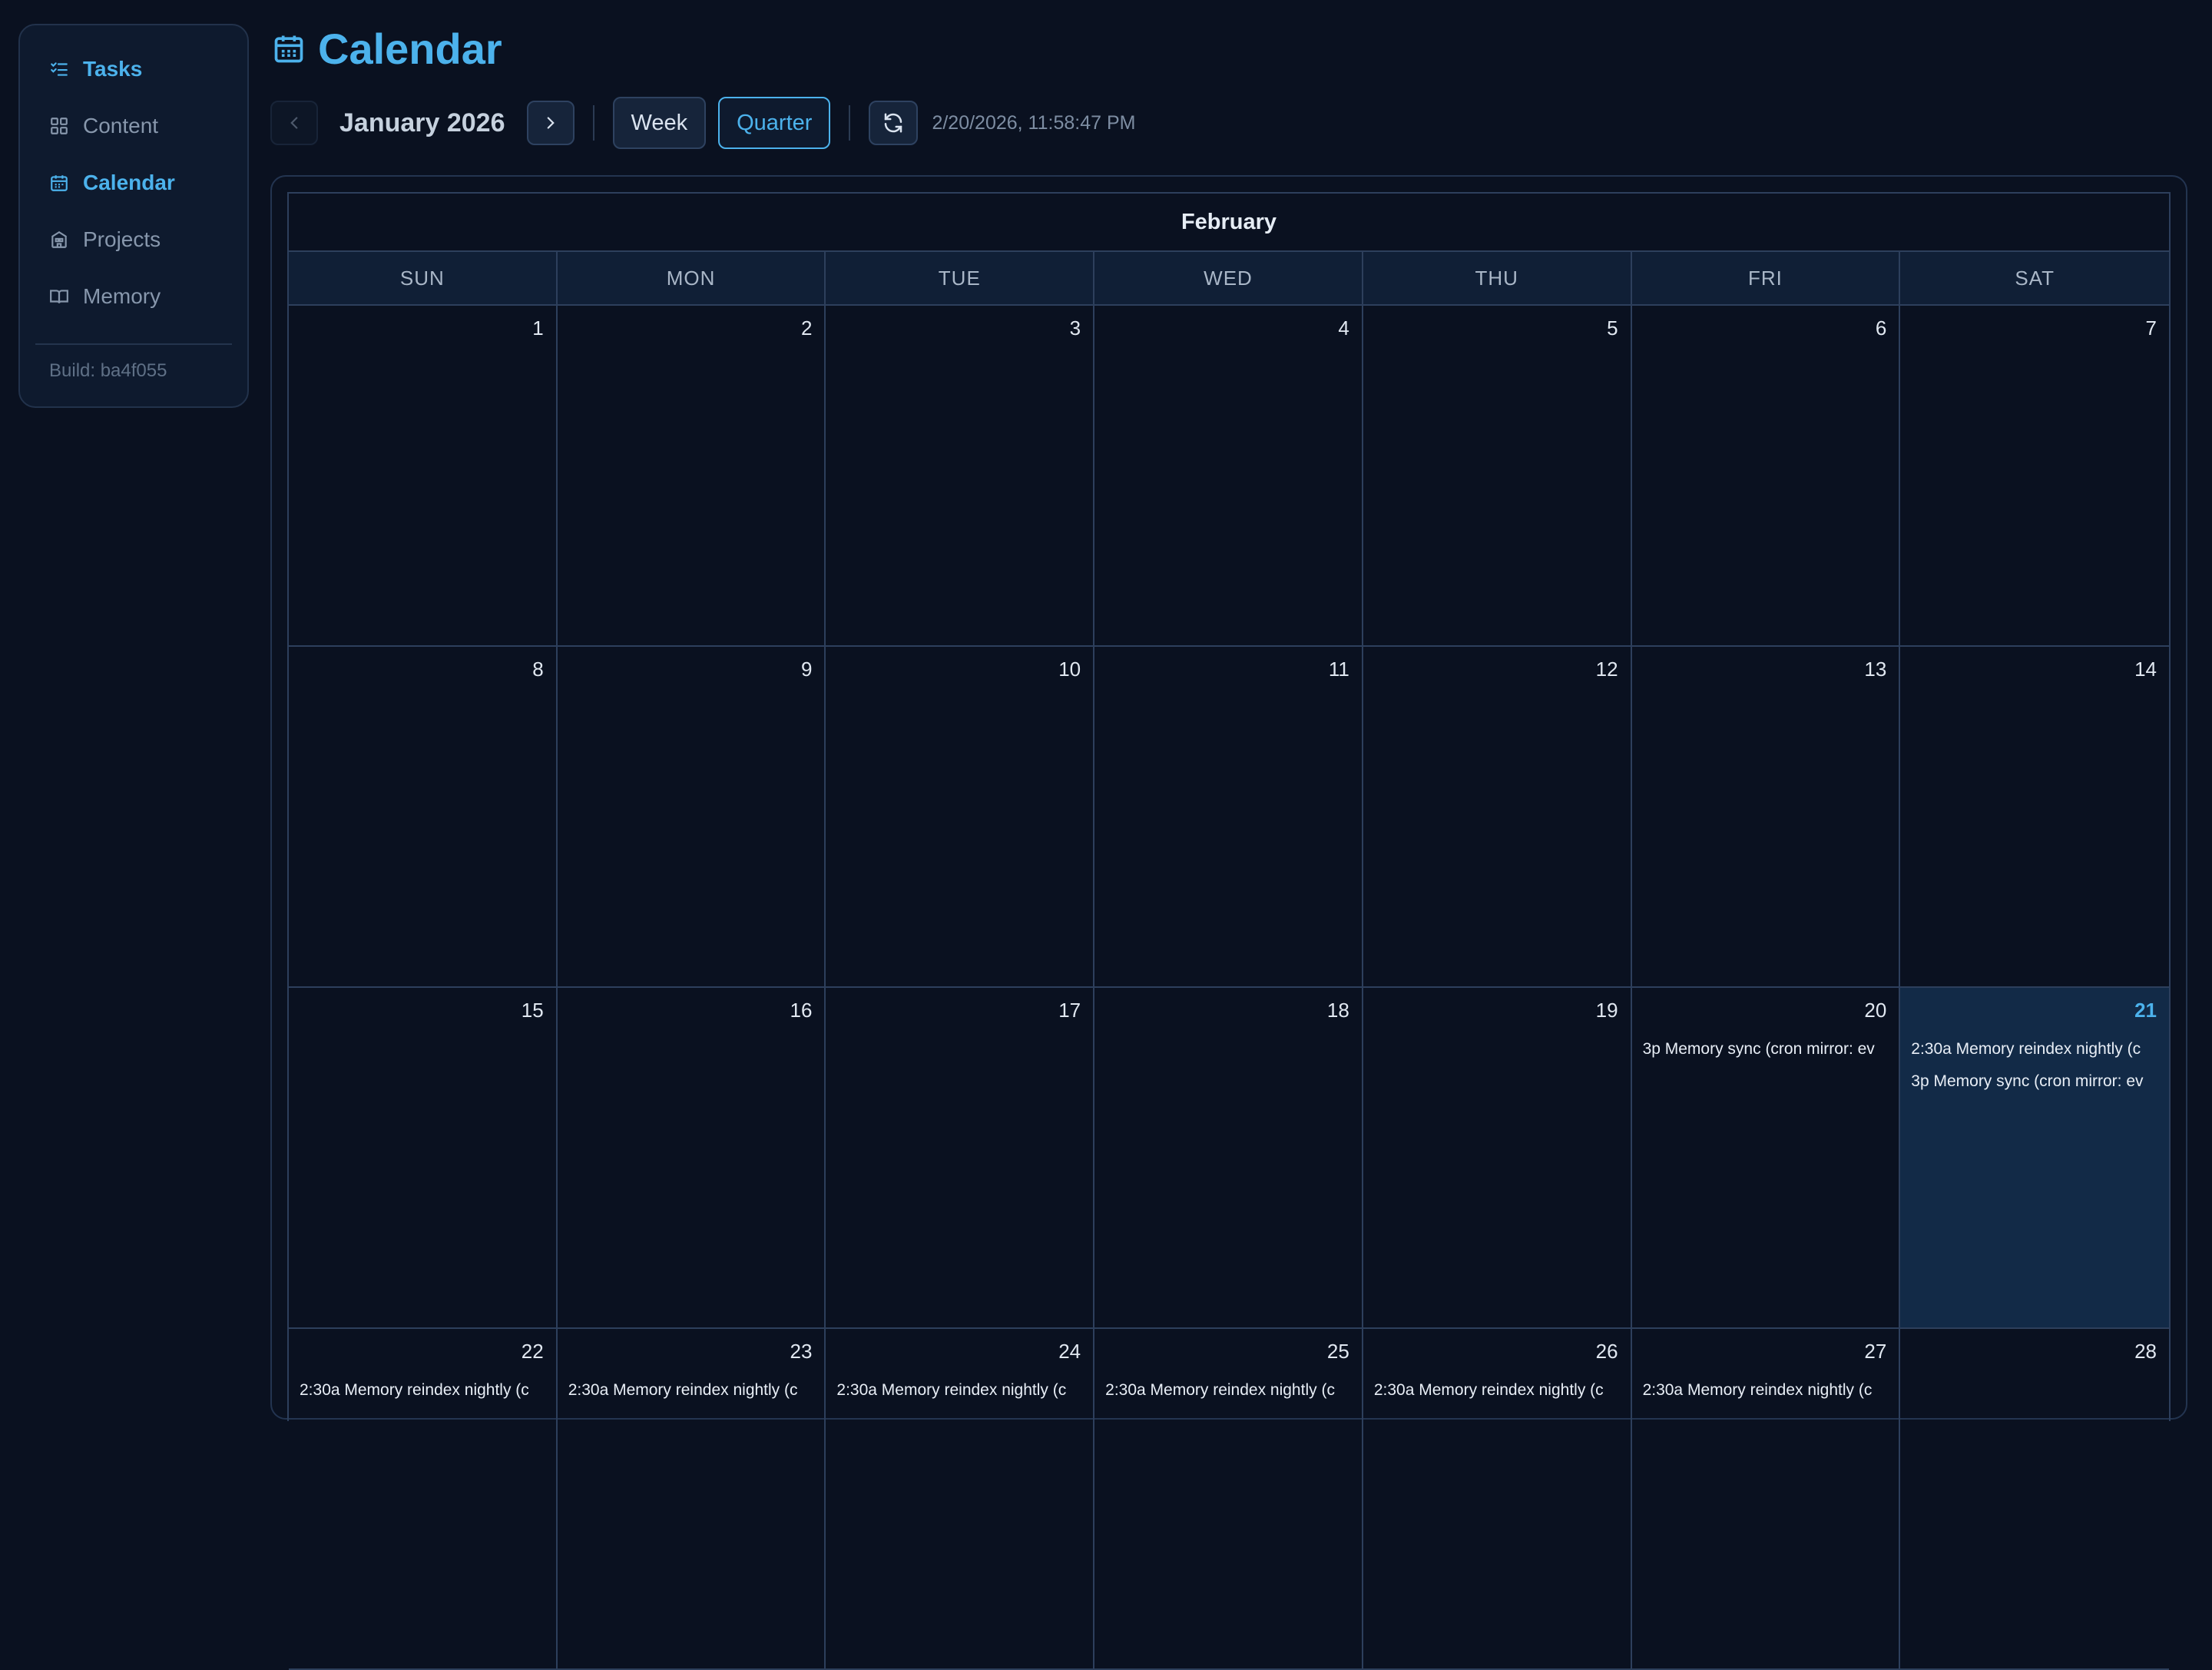 The width and height of the screenshot is (2212, 1670). I want to click on day-number: 13, so click(1876, 669).